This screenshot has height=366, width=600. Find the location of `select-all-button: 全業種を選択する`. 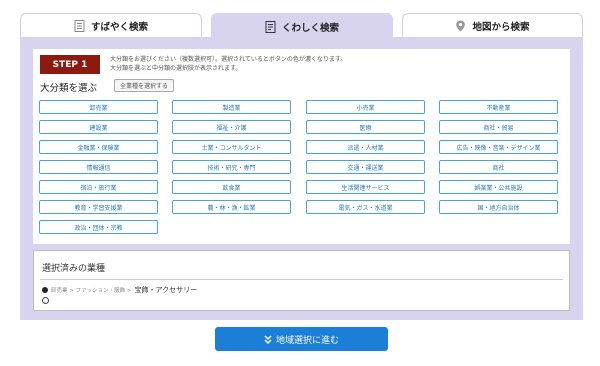

select-all-button: 全業種を選択する is located at coordinates (144, 85).